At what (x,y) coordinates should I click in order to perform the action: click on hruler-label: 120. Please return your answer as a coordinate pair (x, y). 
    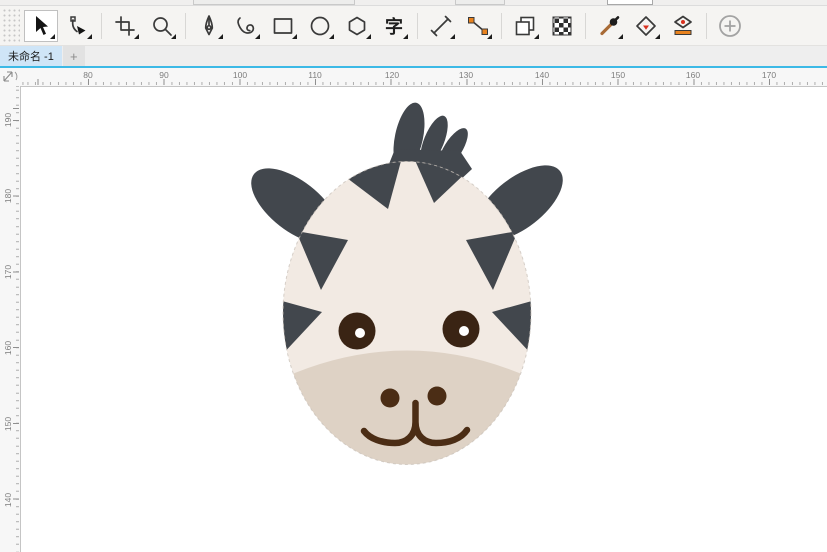
    Looking at the image, I should click on (392, 75).